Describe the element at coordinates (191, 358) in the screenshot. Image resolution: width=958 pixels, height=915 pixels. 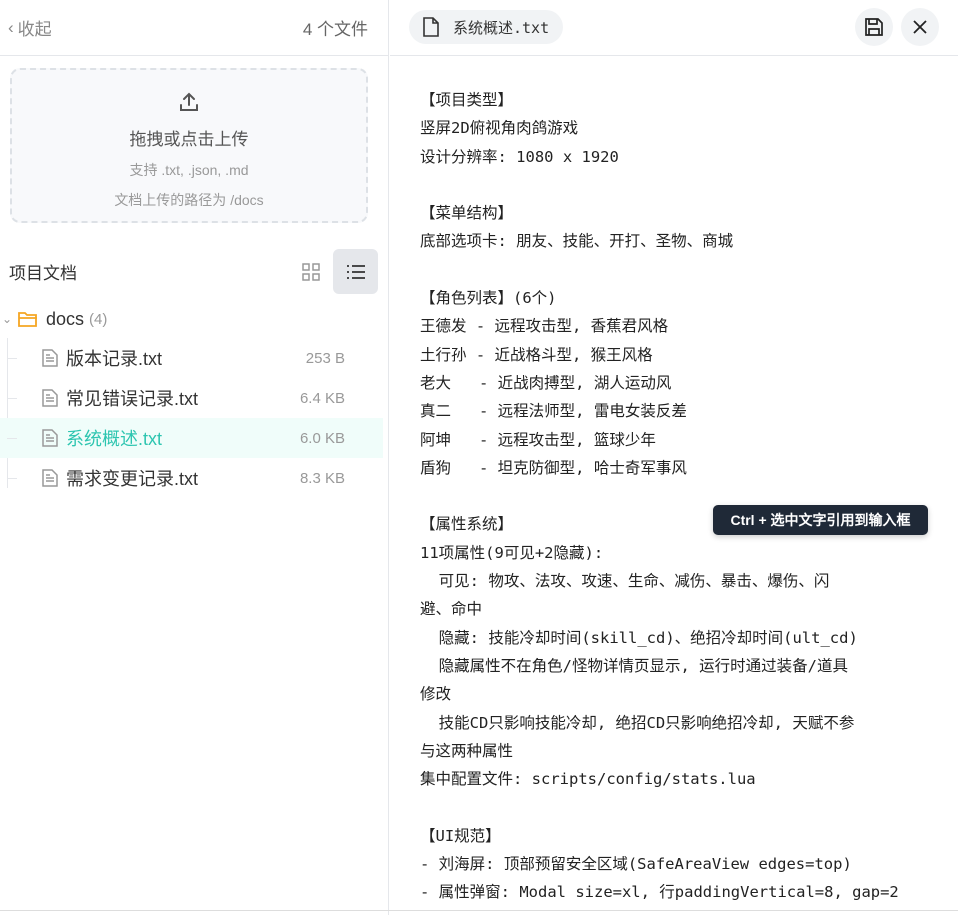
I see `file-item: 版本记录.txt 253 B` at that location.